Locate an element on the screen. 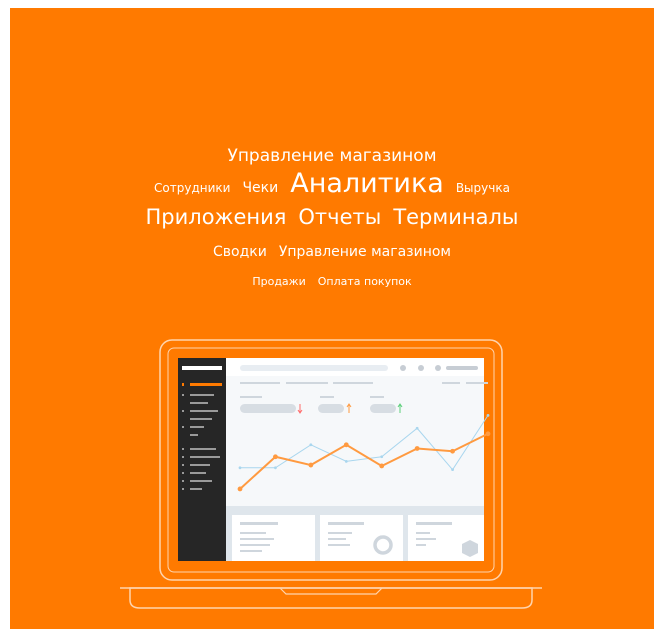 This screenshot has width=664, height=637. sidebar-logo is located at coordinates (202, 368).